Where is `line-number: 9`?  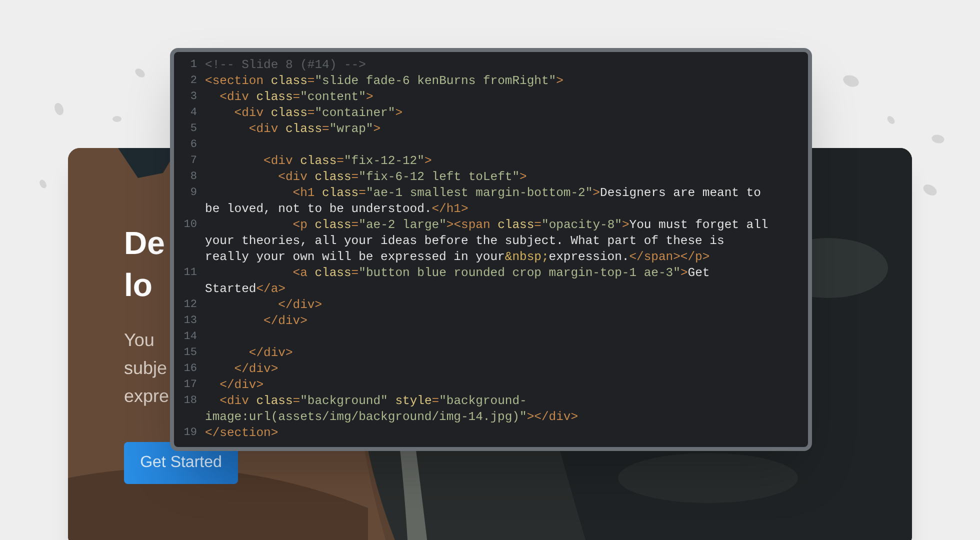
line-number: 9 is located at coordinates (193, 193).